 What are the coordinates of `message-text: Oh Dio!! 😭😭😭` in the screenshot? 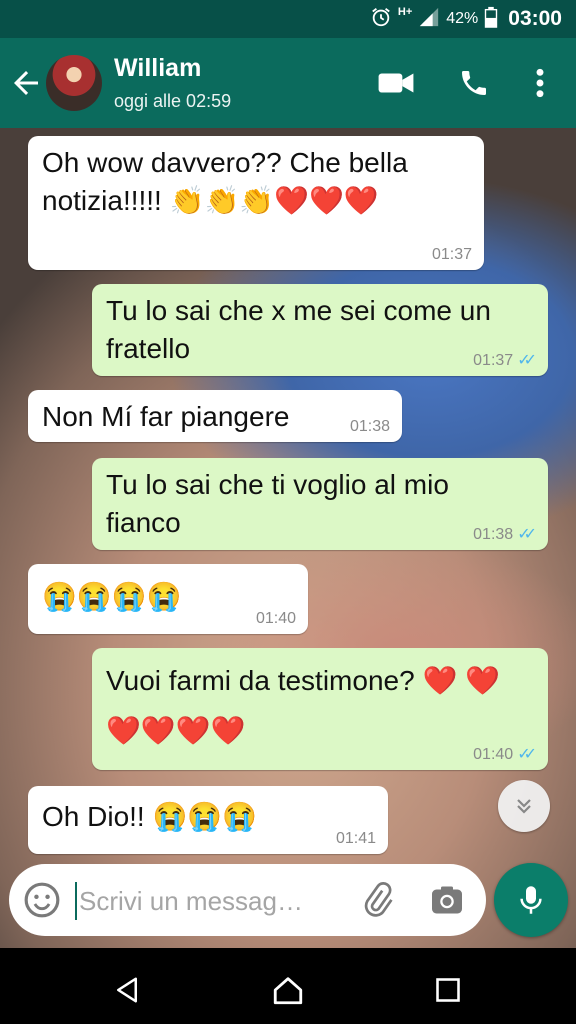 It's located at (150, 816).